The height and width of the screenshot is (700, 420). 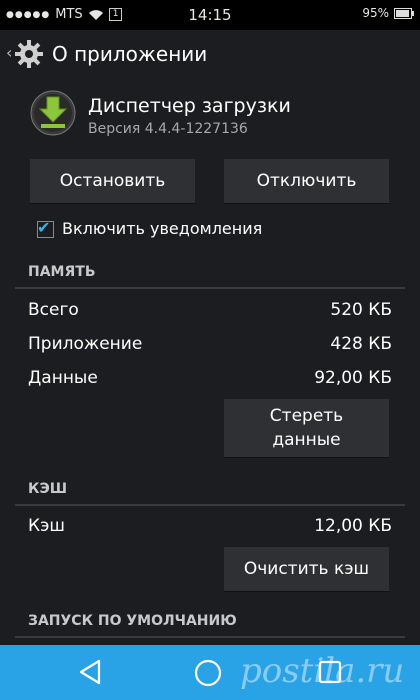 I want to click on storage-section-header: ПАМЯТЬ, so click(x=62, y=272).